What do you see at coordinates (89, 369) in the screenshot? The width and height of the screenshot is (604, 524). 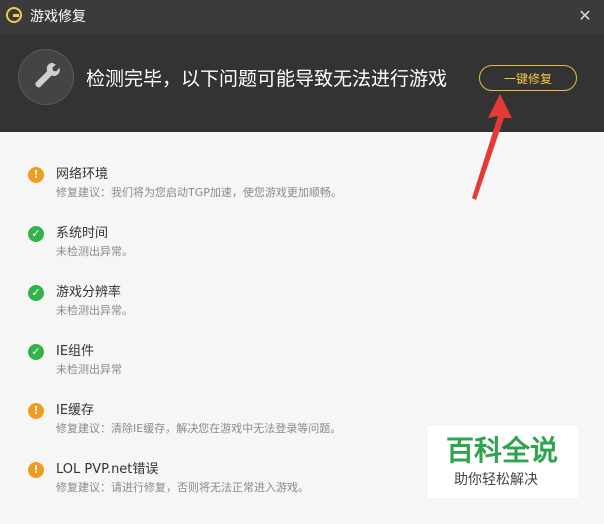 I see `item-description: 未检测出异常` at bounding box center [89, 369].